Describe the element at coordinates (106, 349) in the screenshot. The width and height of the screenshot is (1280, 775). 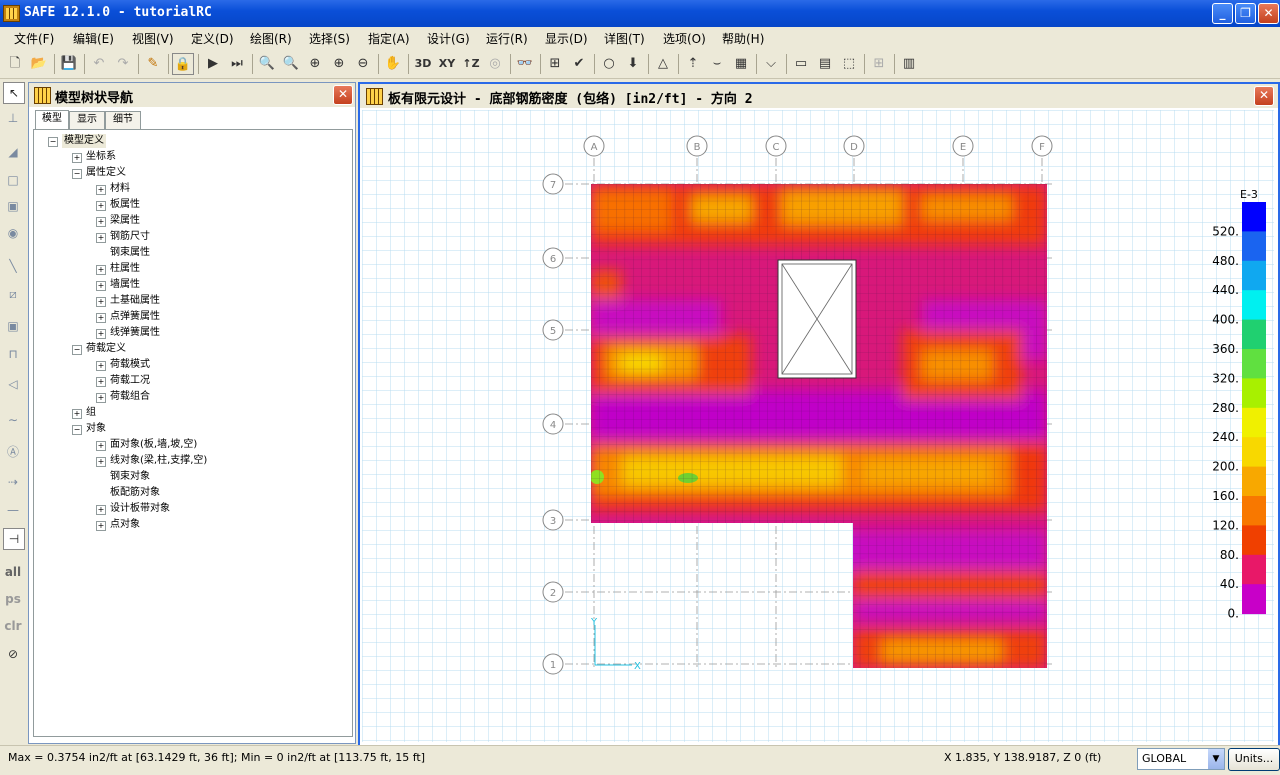
I see `tree-node: 荷载定义` at that location.